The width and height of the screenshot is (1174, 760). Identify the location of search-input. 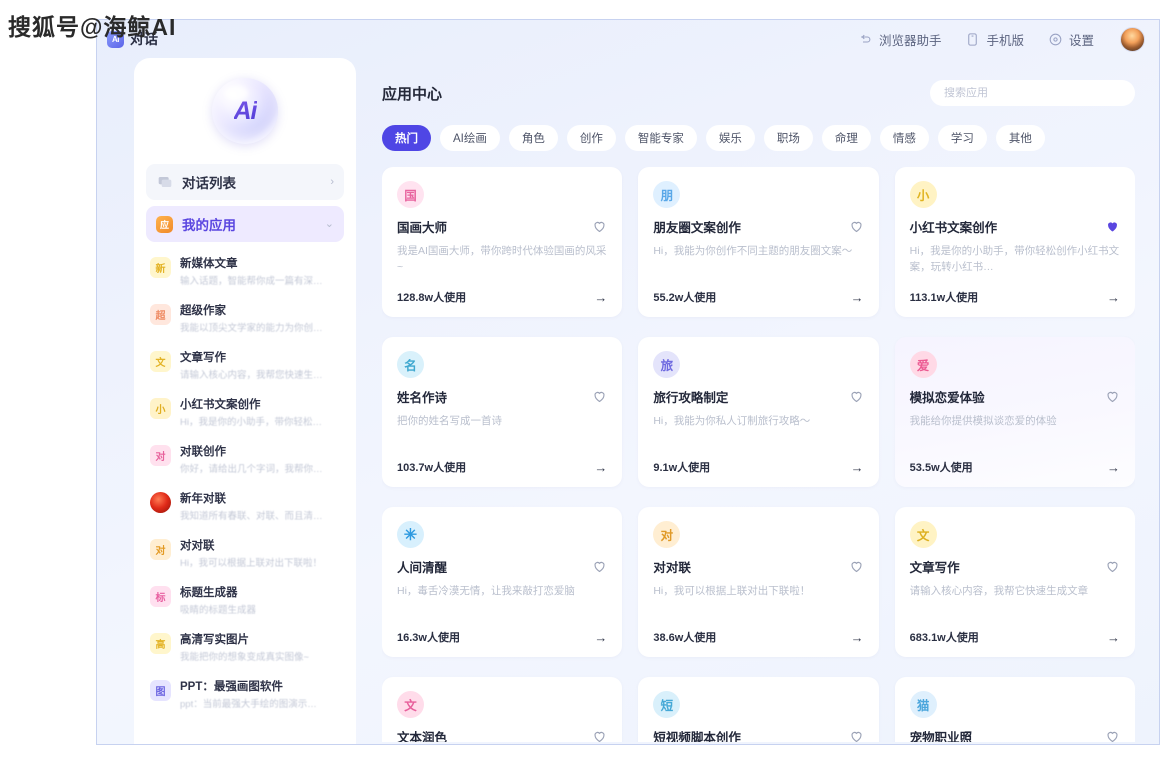
(1032, 93).